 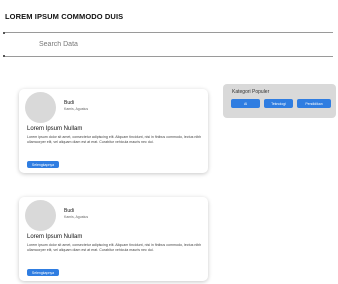 What do you see at coordinates (64, 16) in the screenshot?
I see `page-title: LOREM IPSUM COMMODO DUIS` at bounding box center [64, 16].